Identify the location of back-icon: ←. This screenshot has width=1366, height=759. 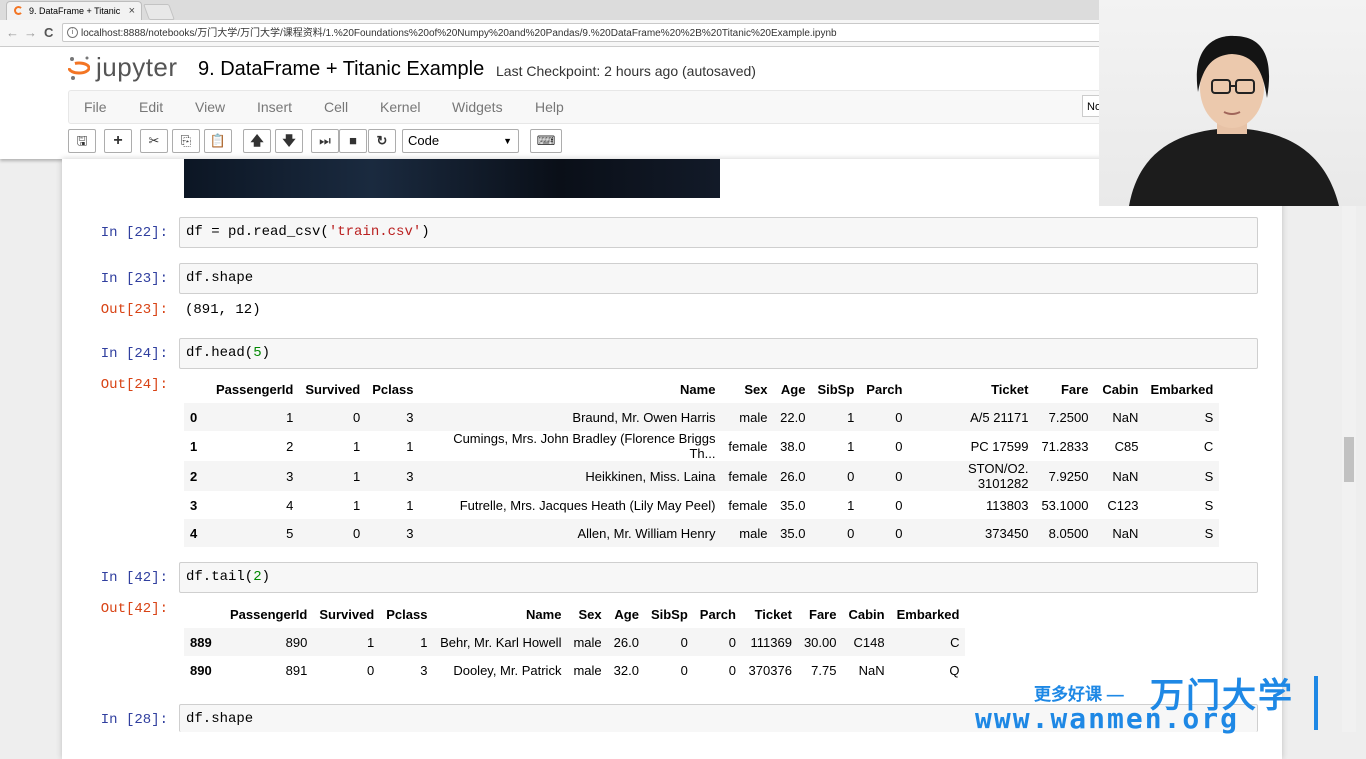
(12, 32).